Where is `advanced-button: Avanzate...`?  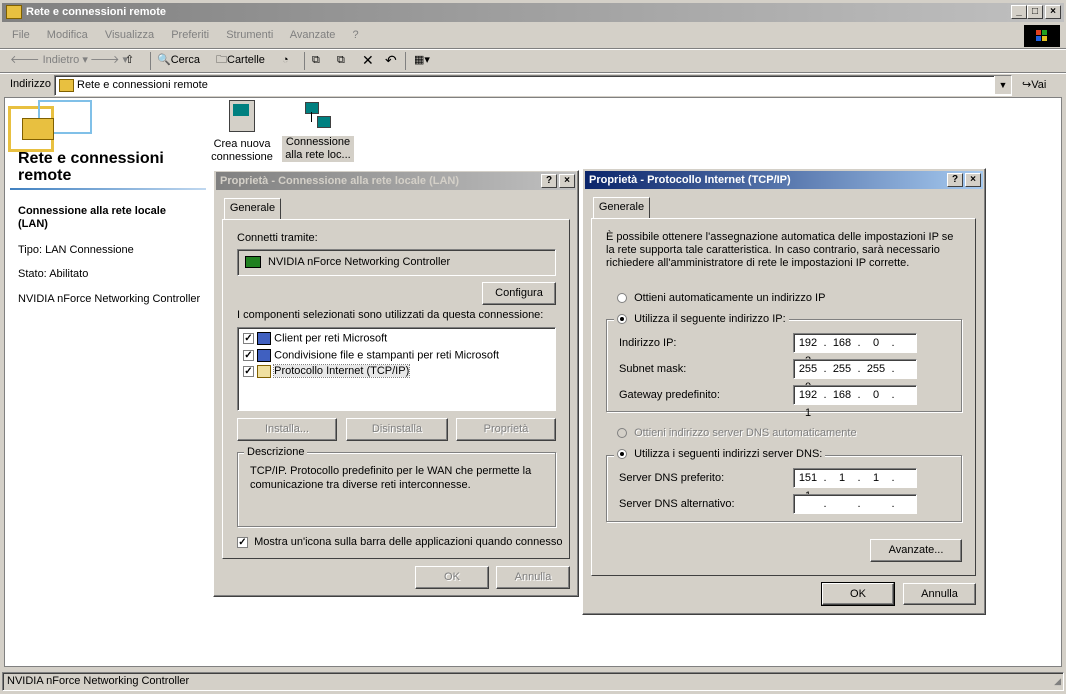 advanced-button: Avanzate... is located at coordinates (916, 550).